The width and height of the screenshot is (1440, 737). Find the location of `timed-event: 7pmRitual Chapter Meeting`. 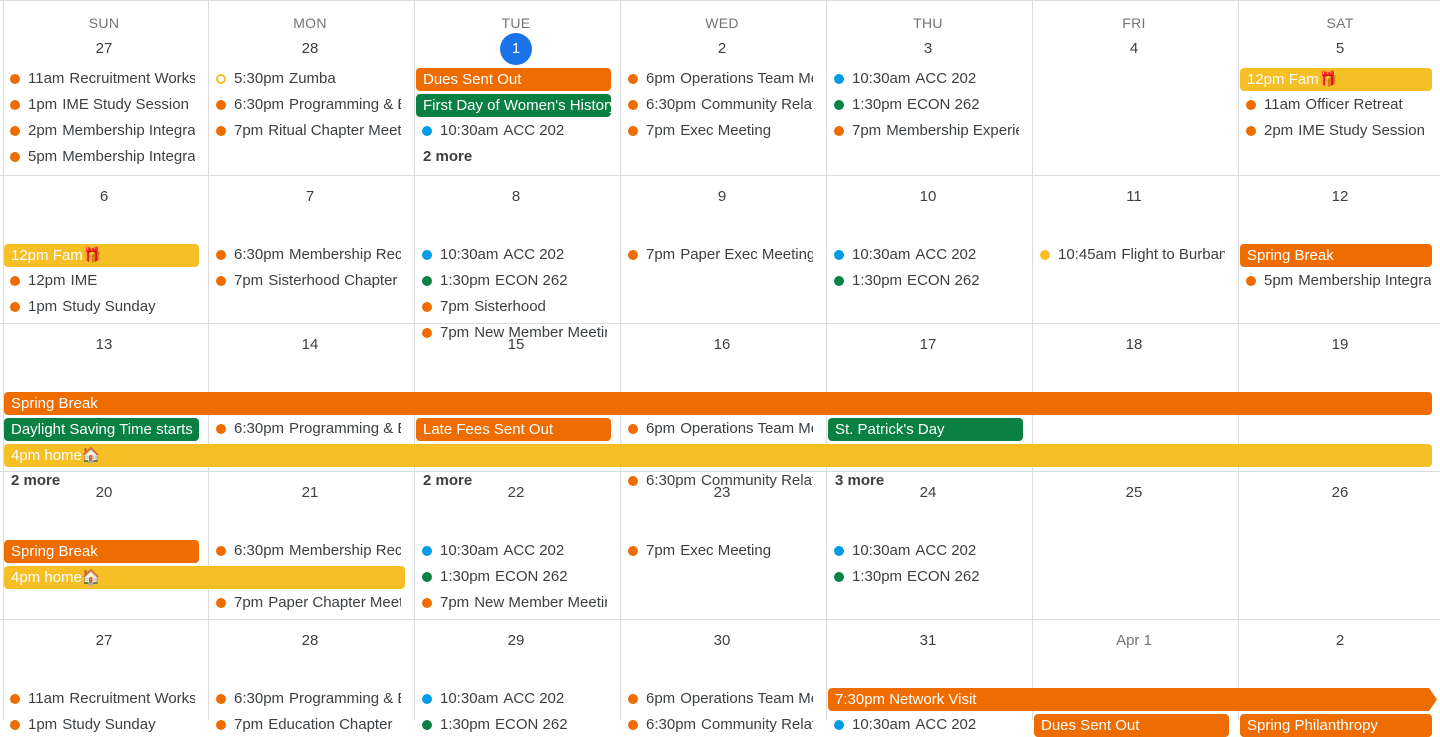

timed-event: 7pmRitual Chapter Meeting is located at coordinates (305, 131).